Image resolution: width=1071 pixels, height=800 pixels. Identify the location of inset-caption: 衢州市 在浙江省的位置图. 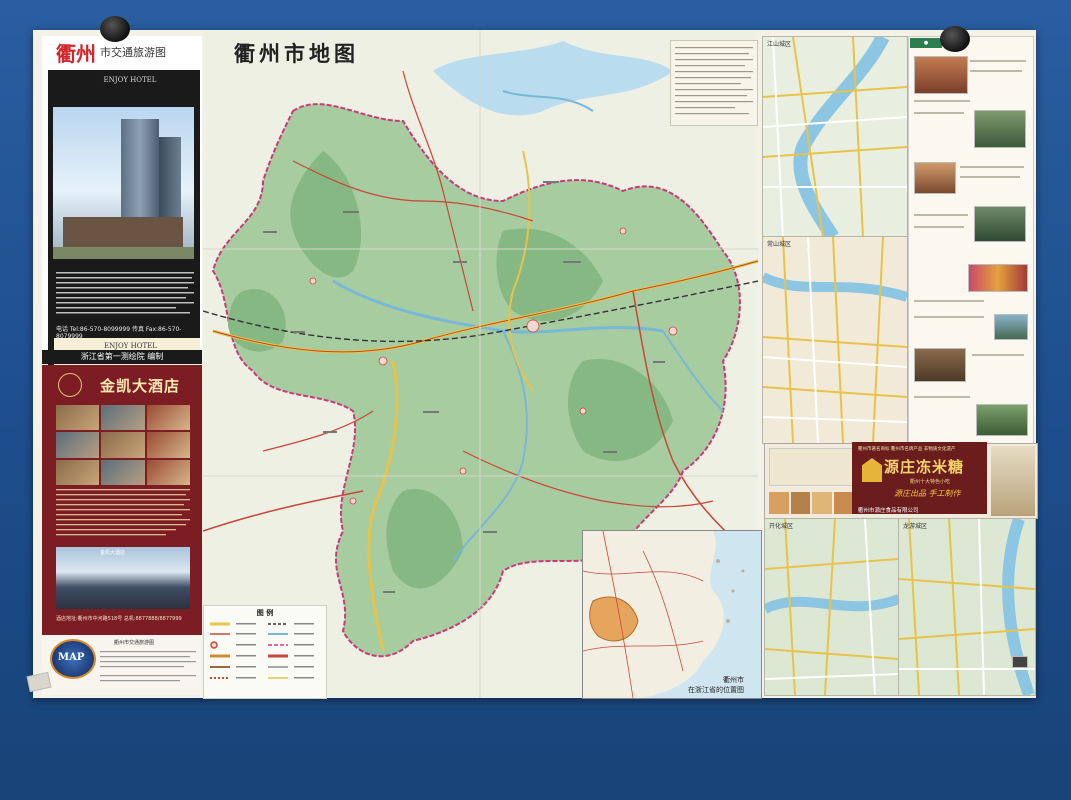
(716, 686).